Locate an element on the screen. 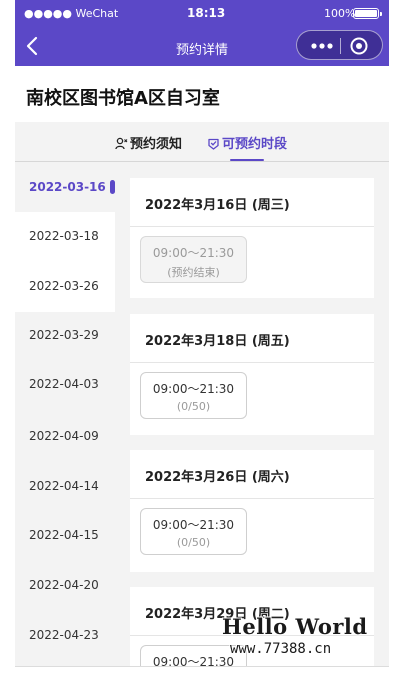 The height and width of the screenshot is (680, 404). bottom-divider is located at coordinates (202, 666).